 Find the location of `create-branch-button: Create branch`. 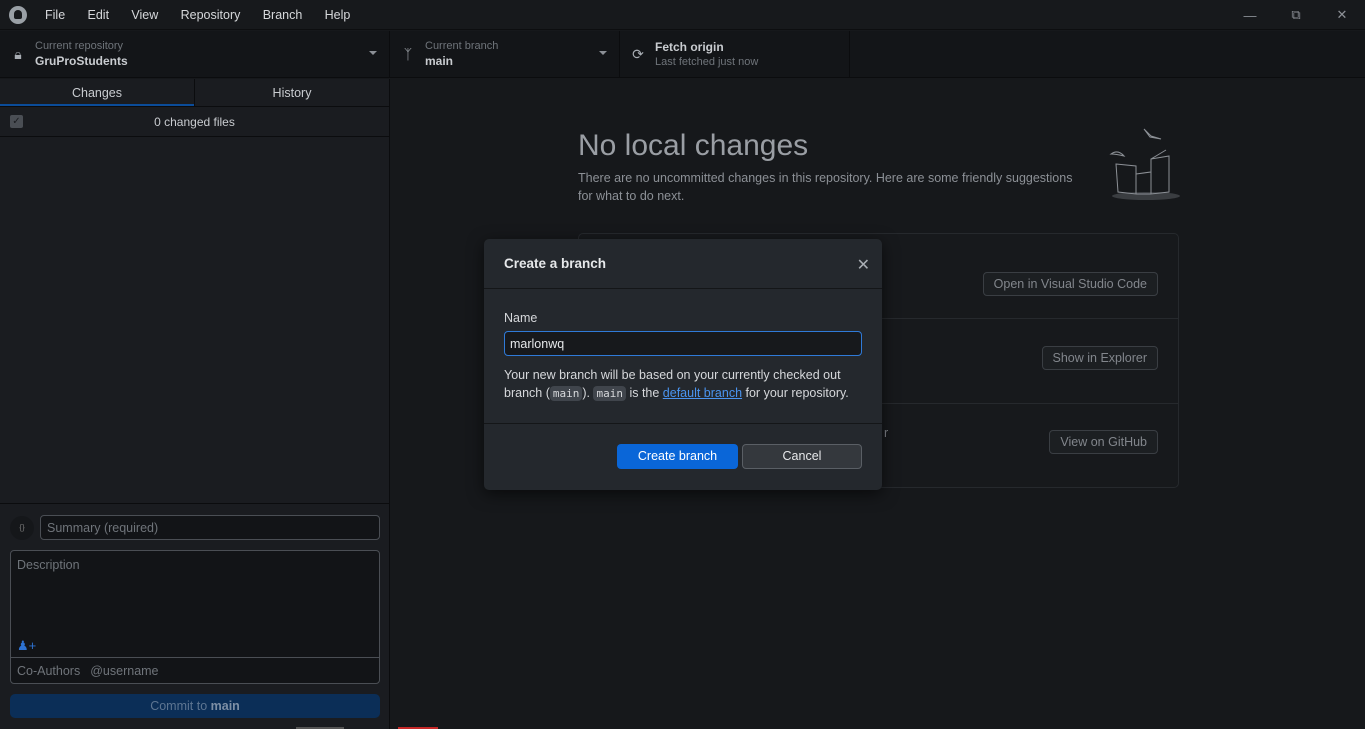

create-branch-button: Create branch is located at coordinates (677, 456).